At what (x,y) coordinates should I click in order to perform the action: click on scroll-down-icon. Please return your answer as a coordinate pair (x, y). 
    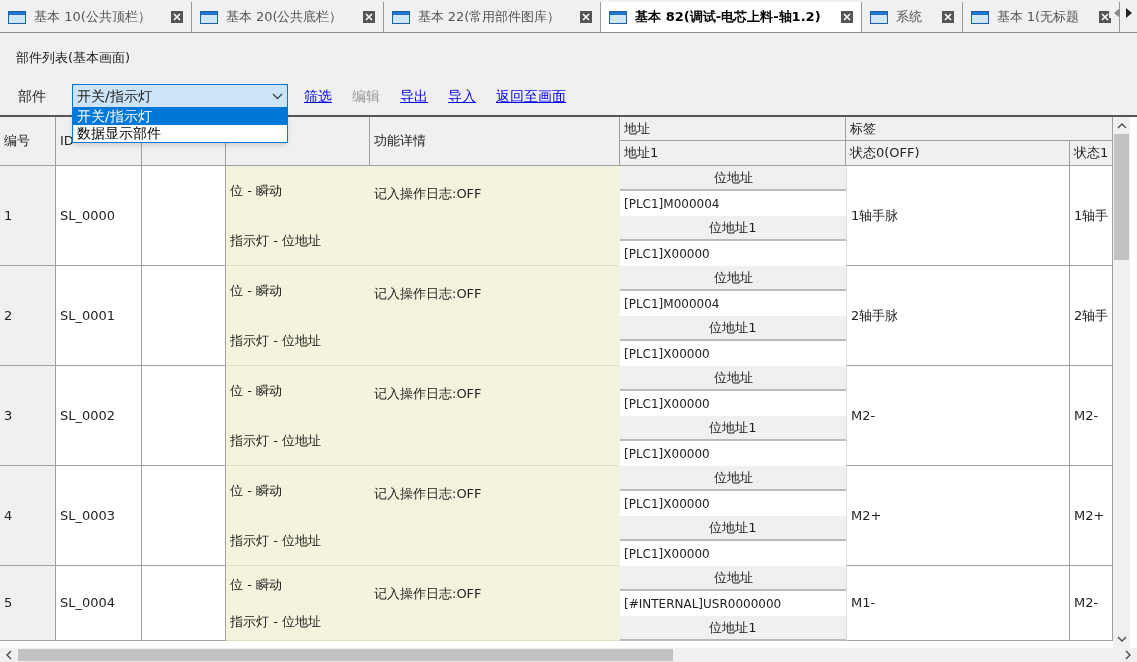
    Looking at the image, I should click on (1121, 639).